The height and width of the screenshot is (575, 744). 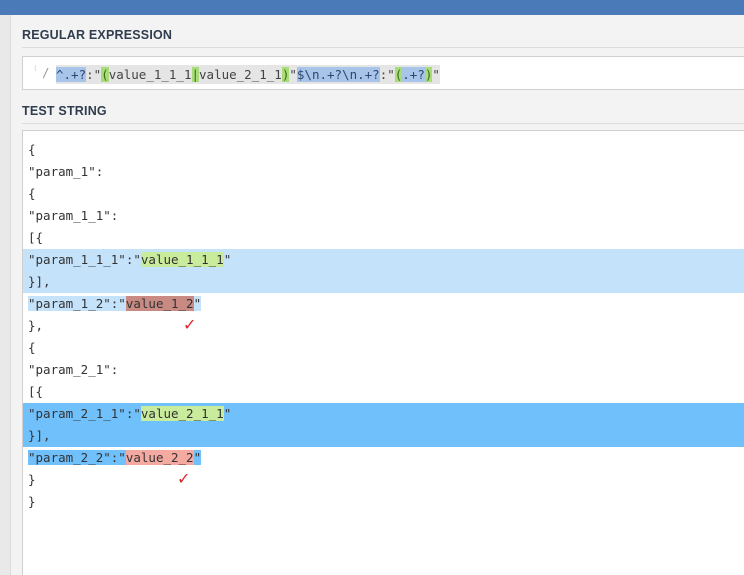 I want to click on drag-handle-icon: ⁝, so click(x=36, y=72).